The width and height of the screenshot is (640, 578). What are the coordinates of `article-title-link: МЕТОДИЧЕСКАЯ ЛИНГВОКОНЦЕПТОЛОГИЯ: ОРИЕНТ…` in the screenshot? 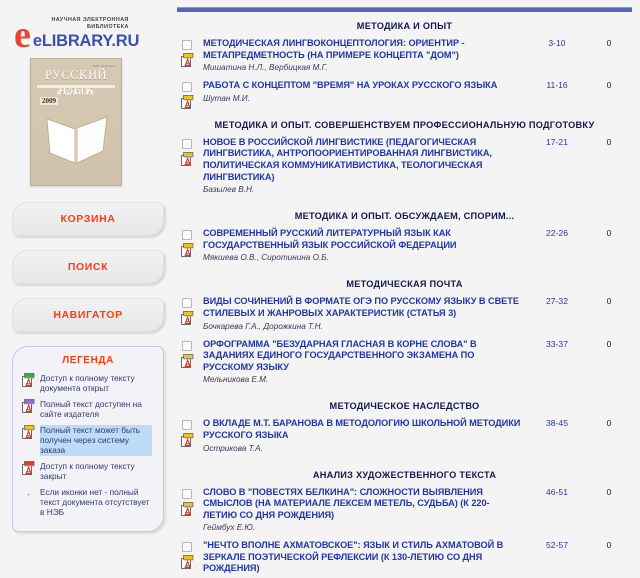 It's located at (362, 49).